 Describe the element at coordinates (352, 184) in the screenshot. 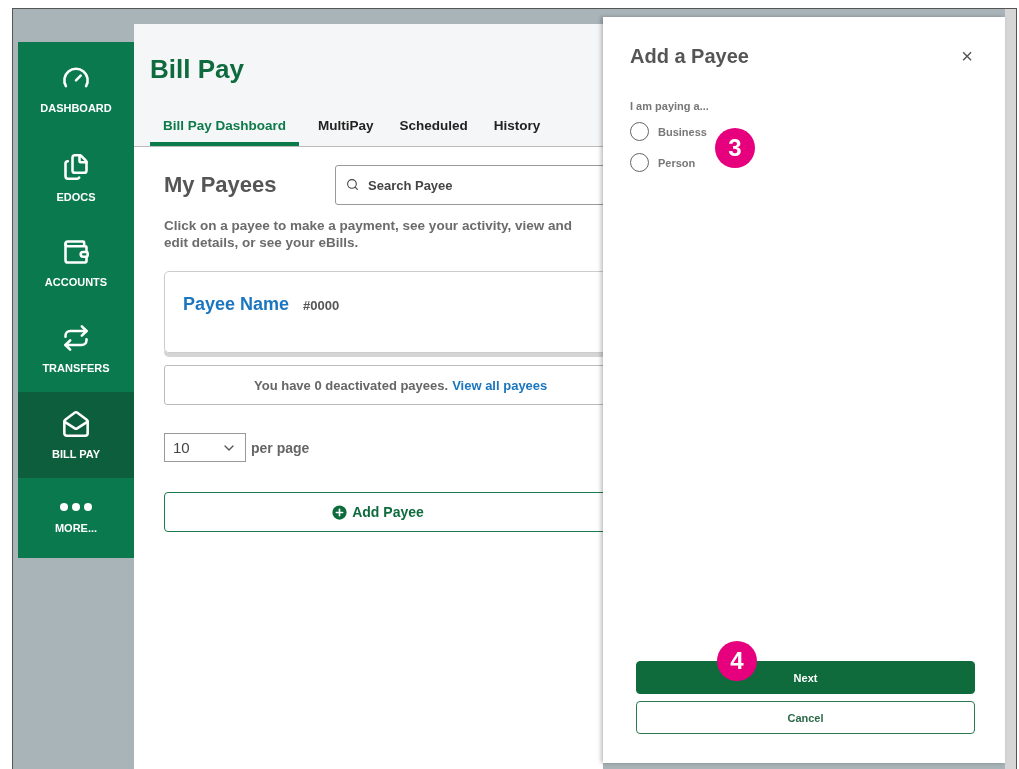

I see `search-icon` at that location.